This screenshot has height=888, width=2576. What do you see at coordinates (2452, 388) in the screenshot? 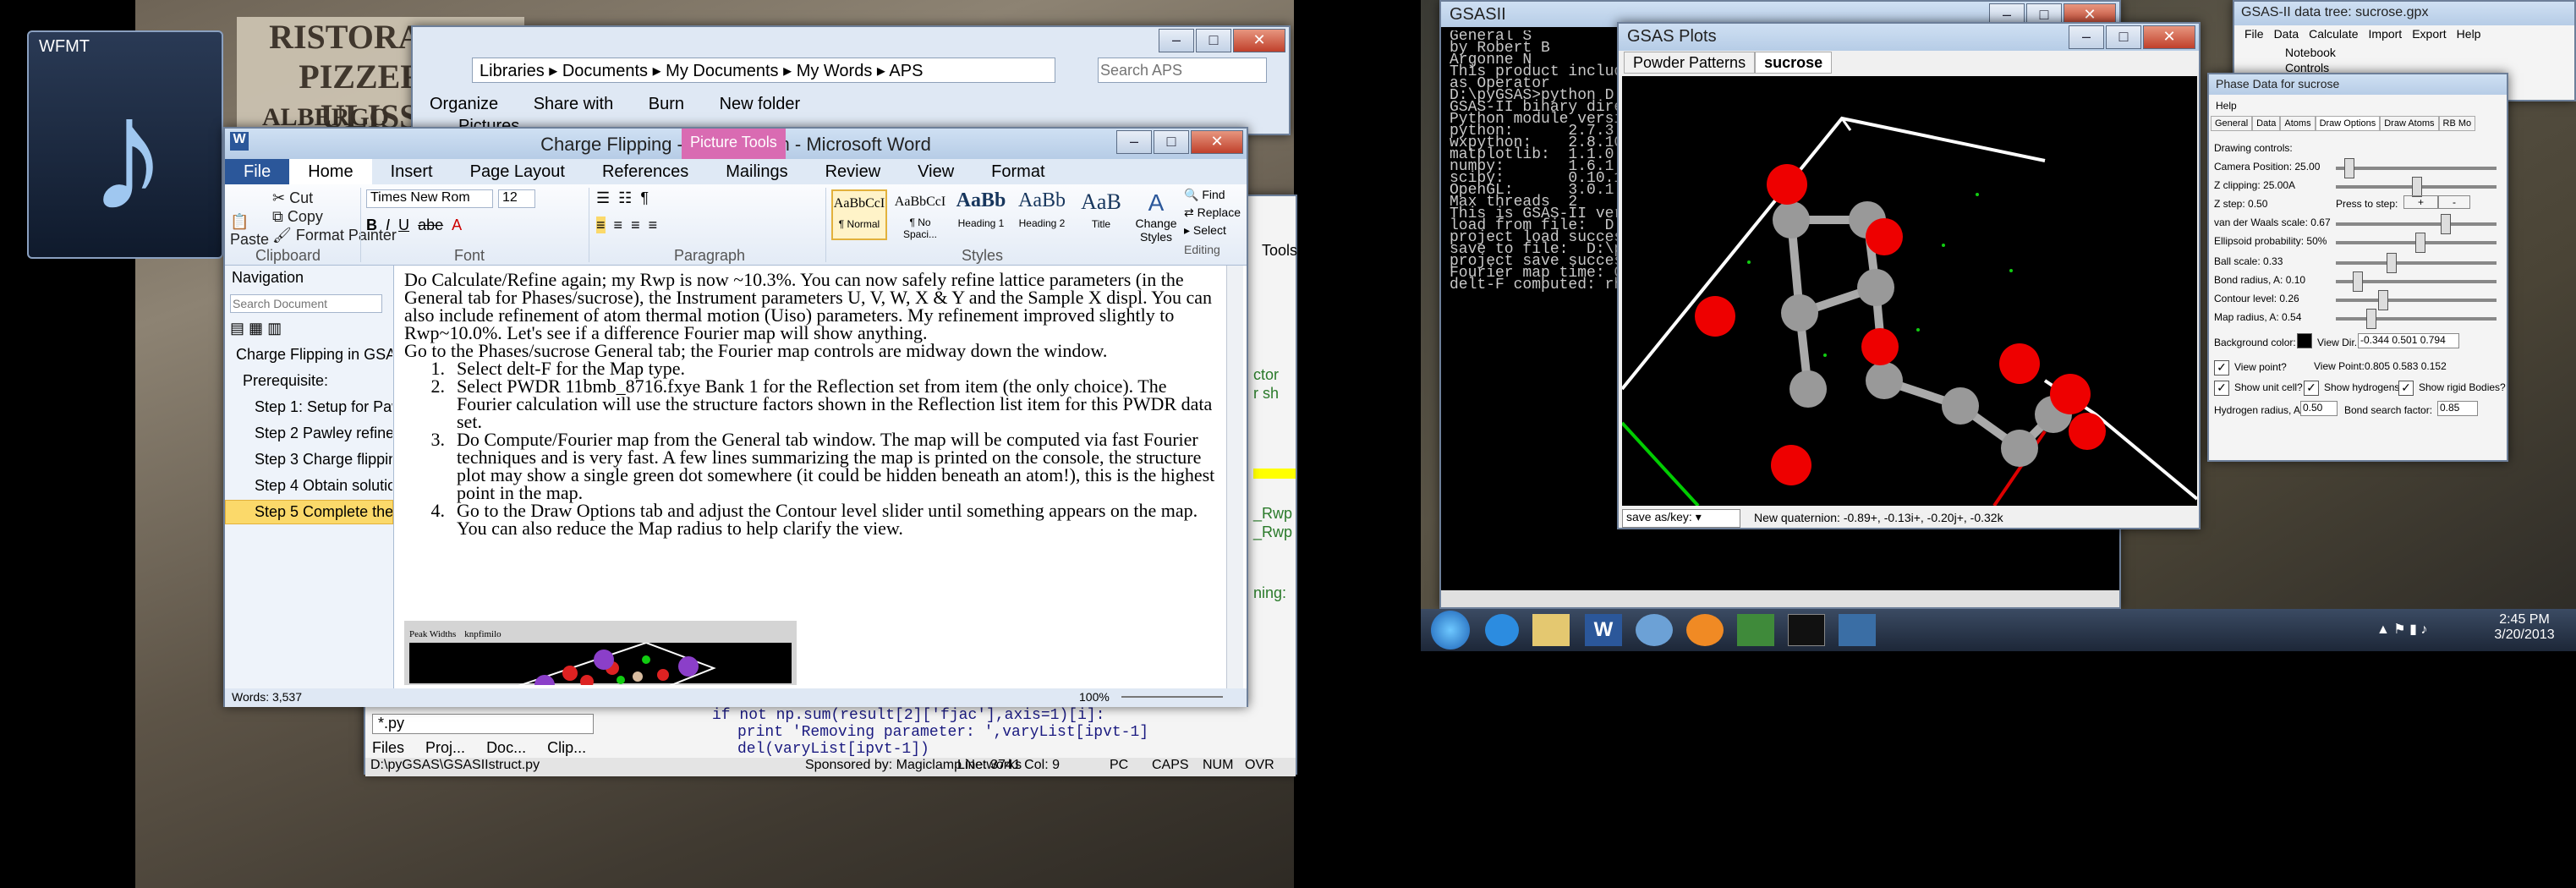
I see `rigid-bodies-checkbox: ✓ Show rigid Bodies?` at bounding box center [2452, 388].